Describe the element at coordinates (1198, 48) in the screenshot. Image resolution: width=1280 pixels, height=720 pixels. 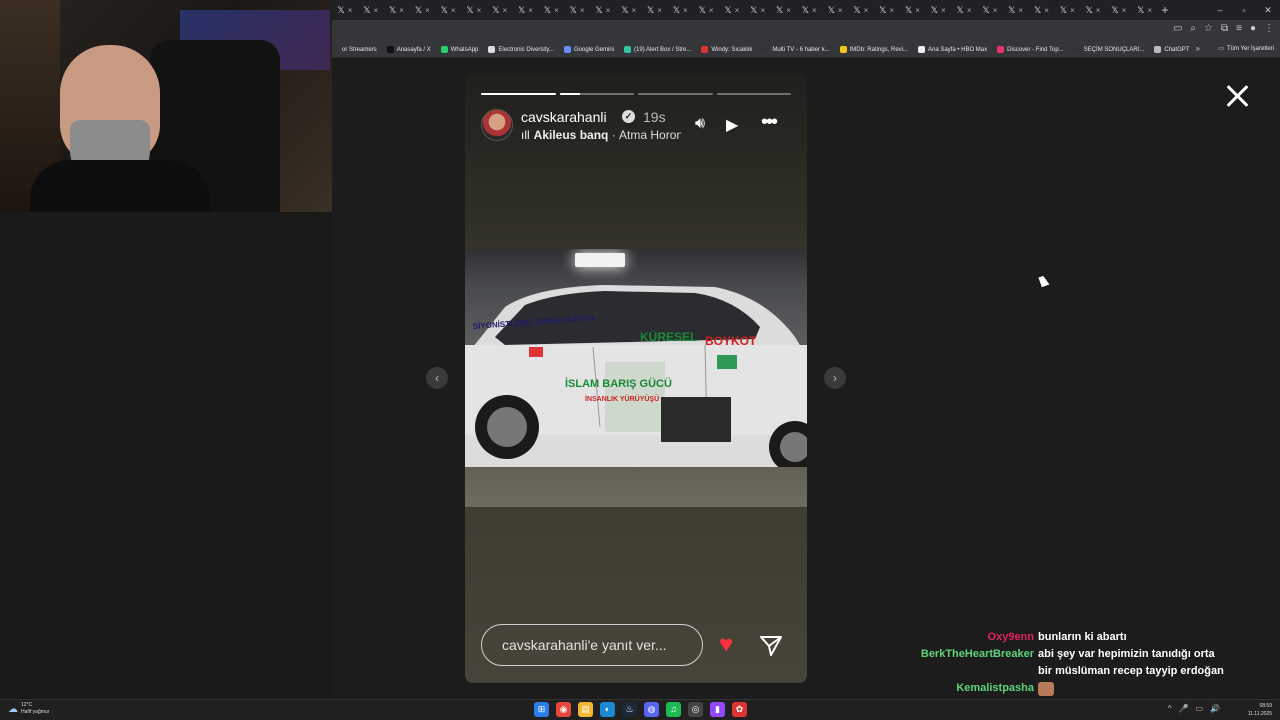
I see `bookmarks-overflow-button: »` at that location.